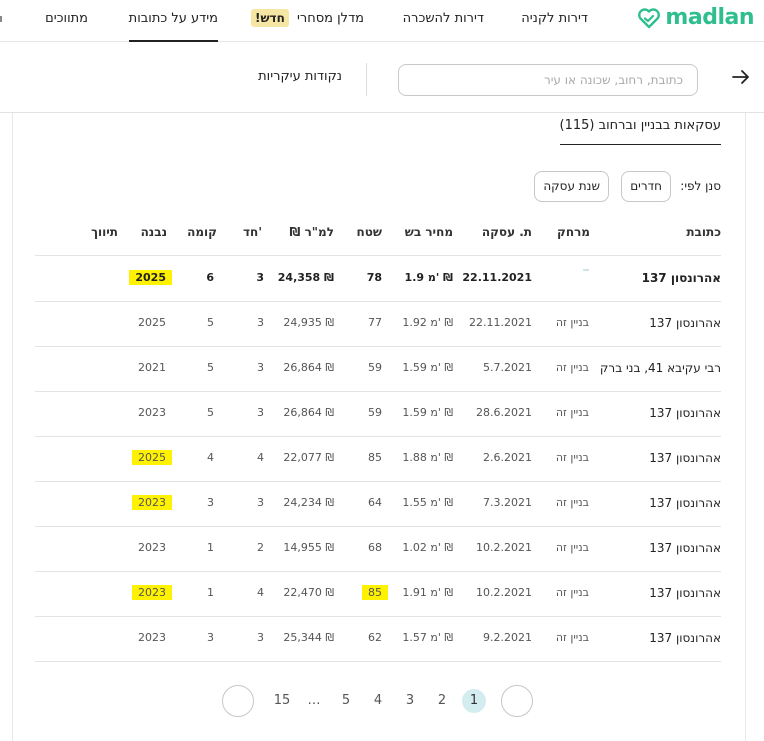 This screenshot has height=741, width=764. Describe the element at coordinates (497, 277) in the screenshot. I see `cell-date: 22.11.2021` at that location.